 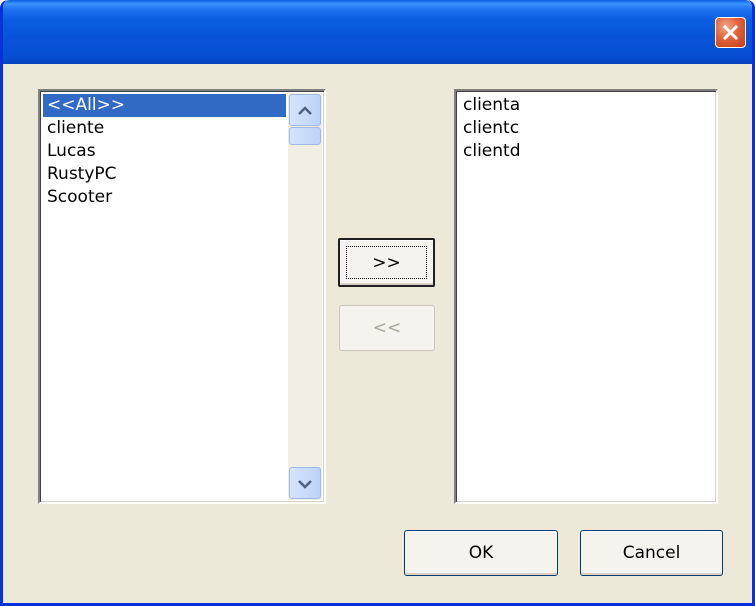 I want to click on list-item: Lucas, so click(x=164, y=151).